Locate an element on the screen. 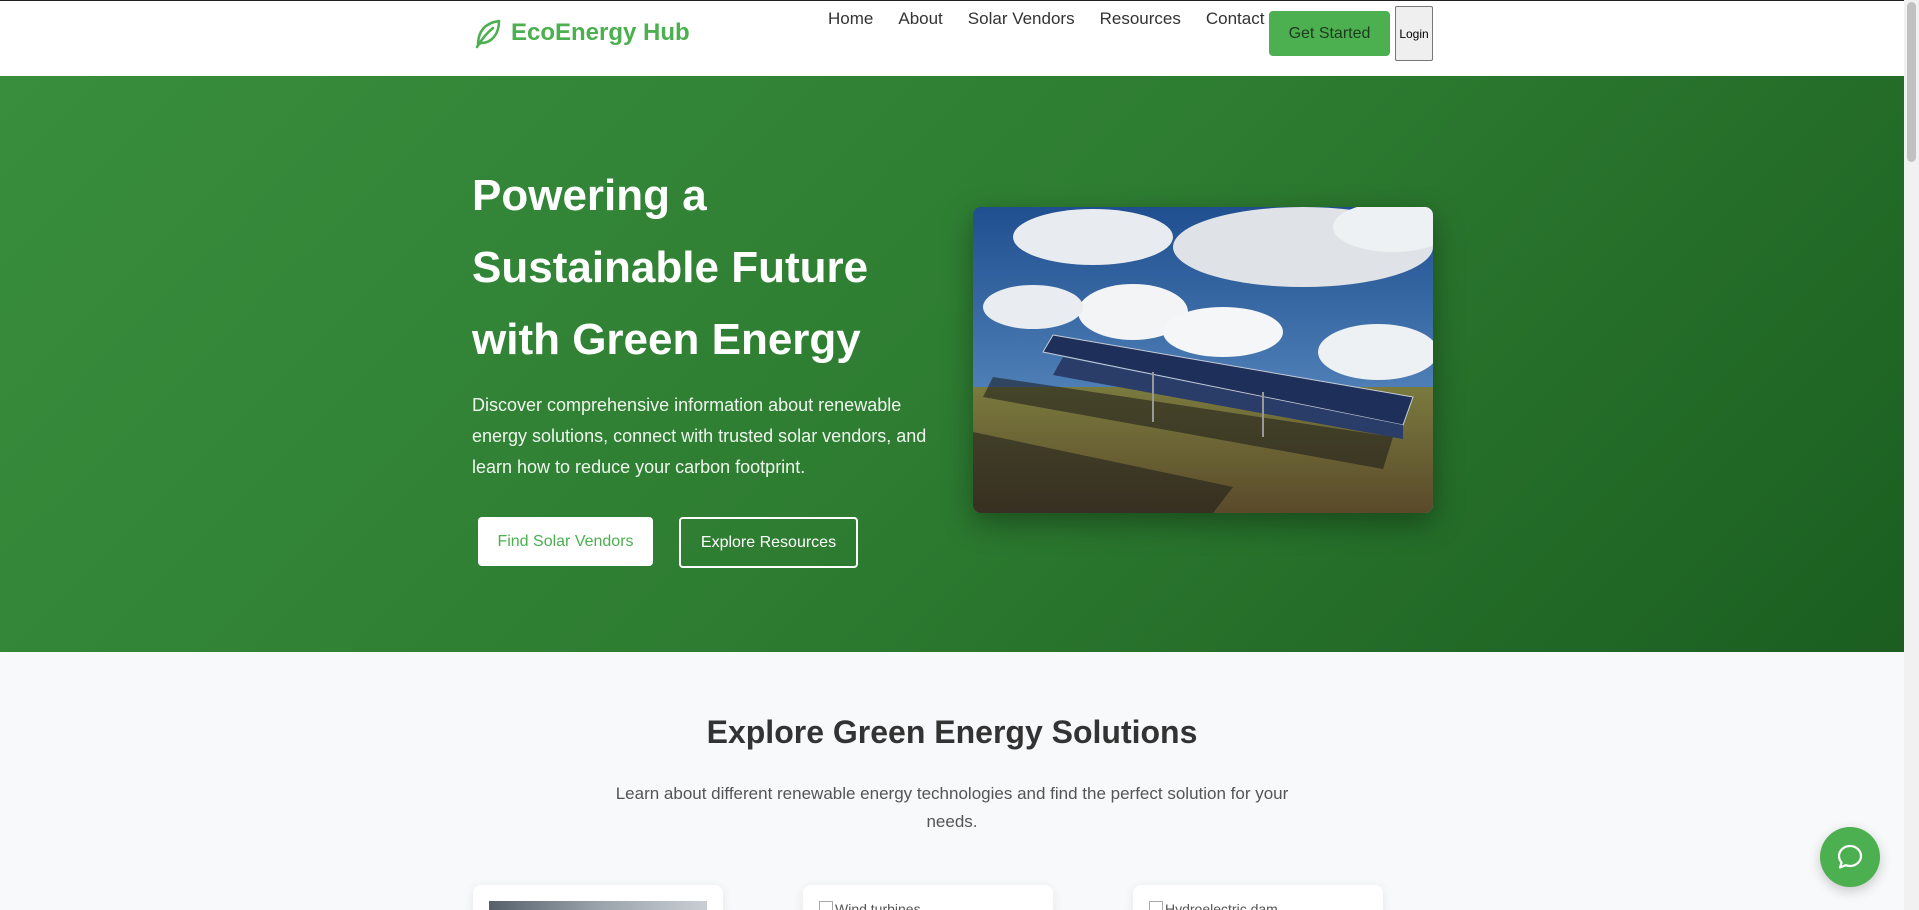  nav-home: Home is located at coordinates (850, 19).